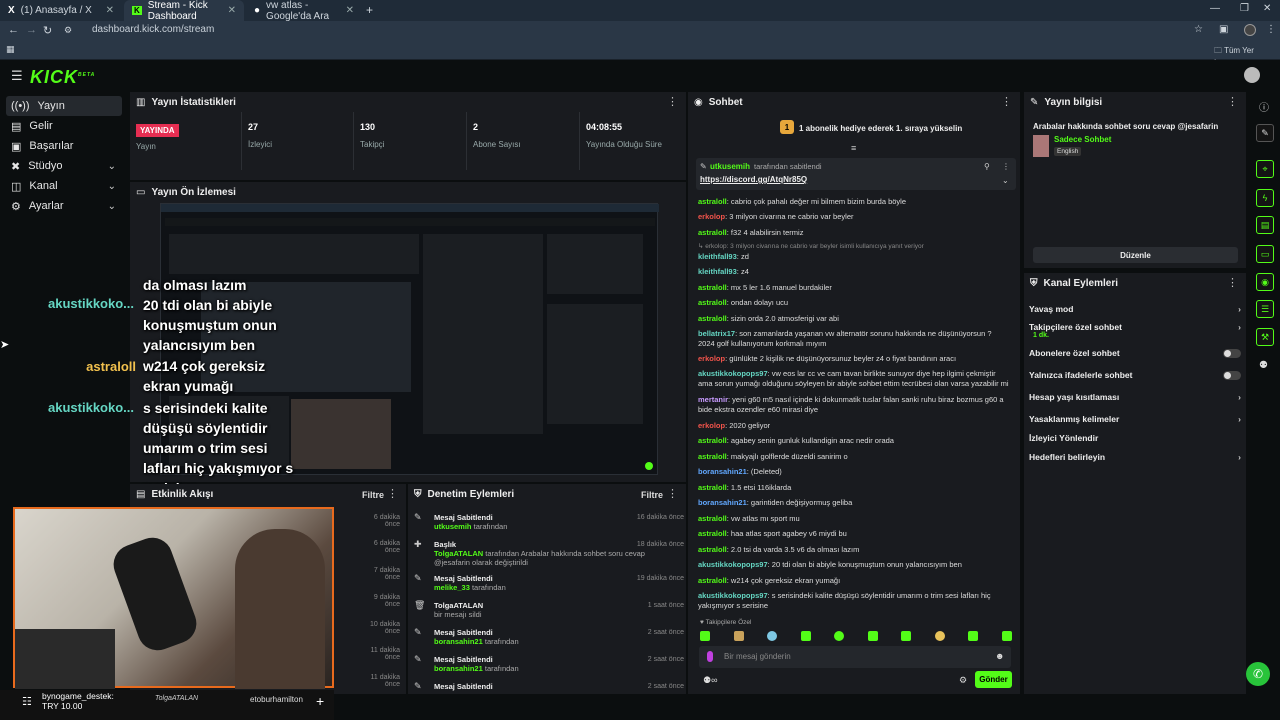 The height and width of the screenshot is (720, 1280). What do you see at coordinates (64, 186) in the screenshot?
I see `sidebar-item-kanal: ◫ Kanal ⌄` at bounding box center [64, 186].